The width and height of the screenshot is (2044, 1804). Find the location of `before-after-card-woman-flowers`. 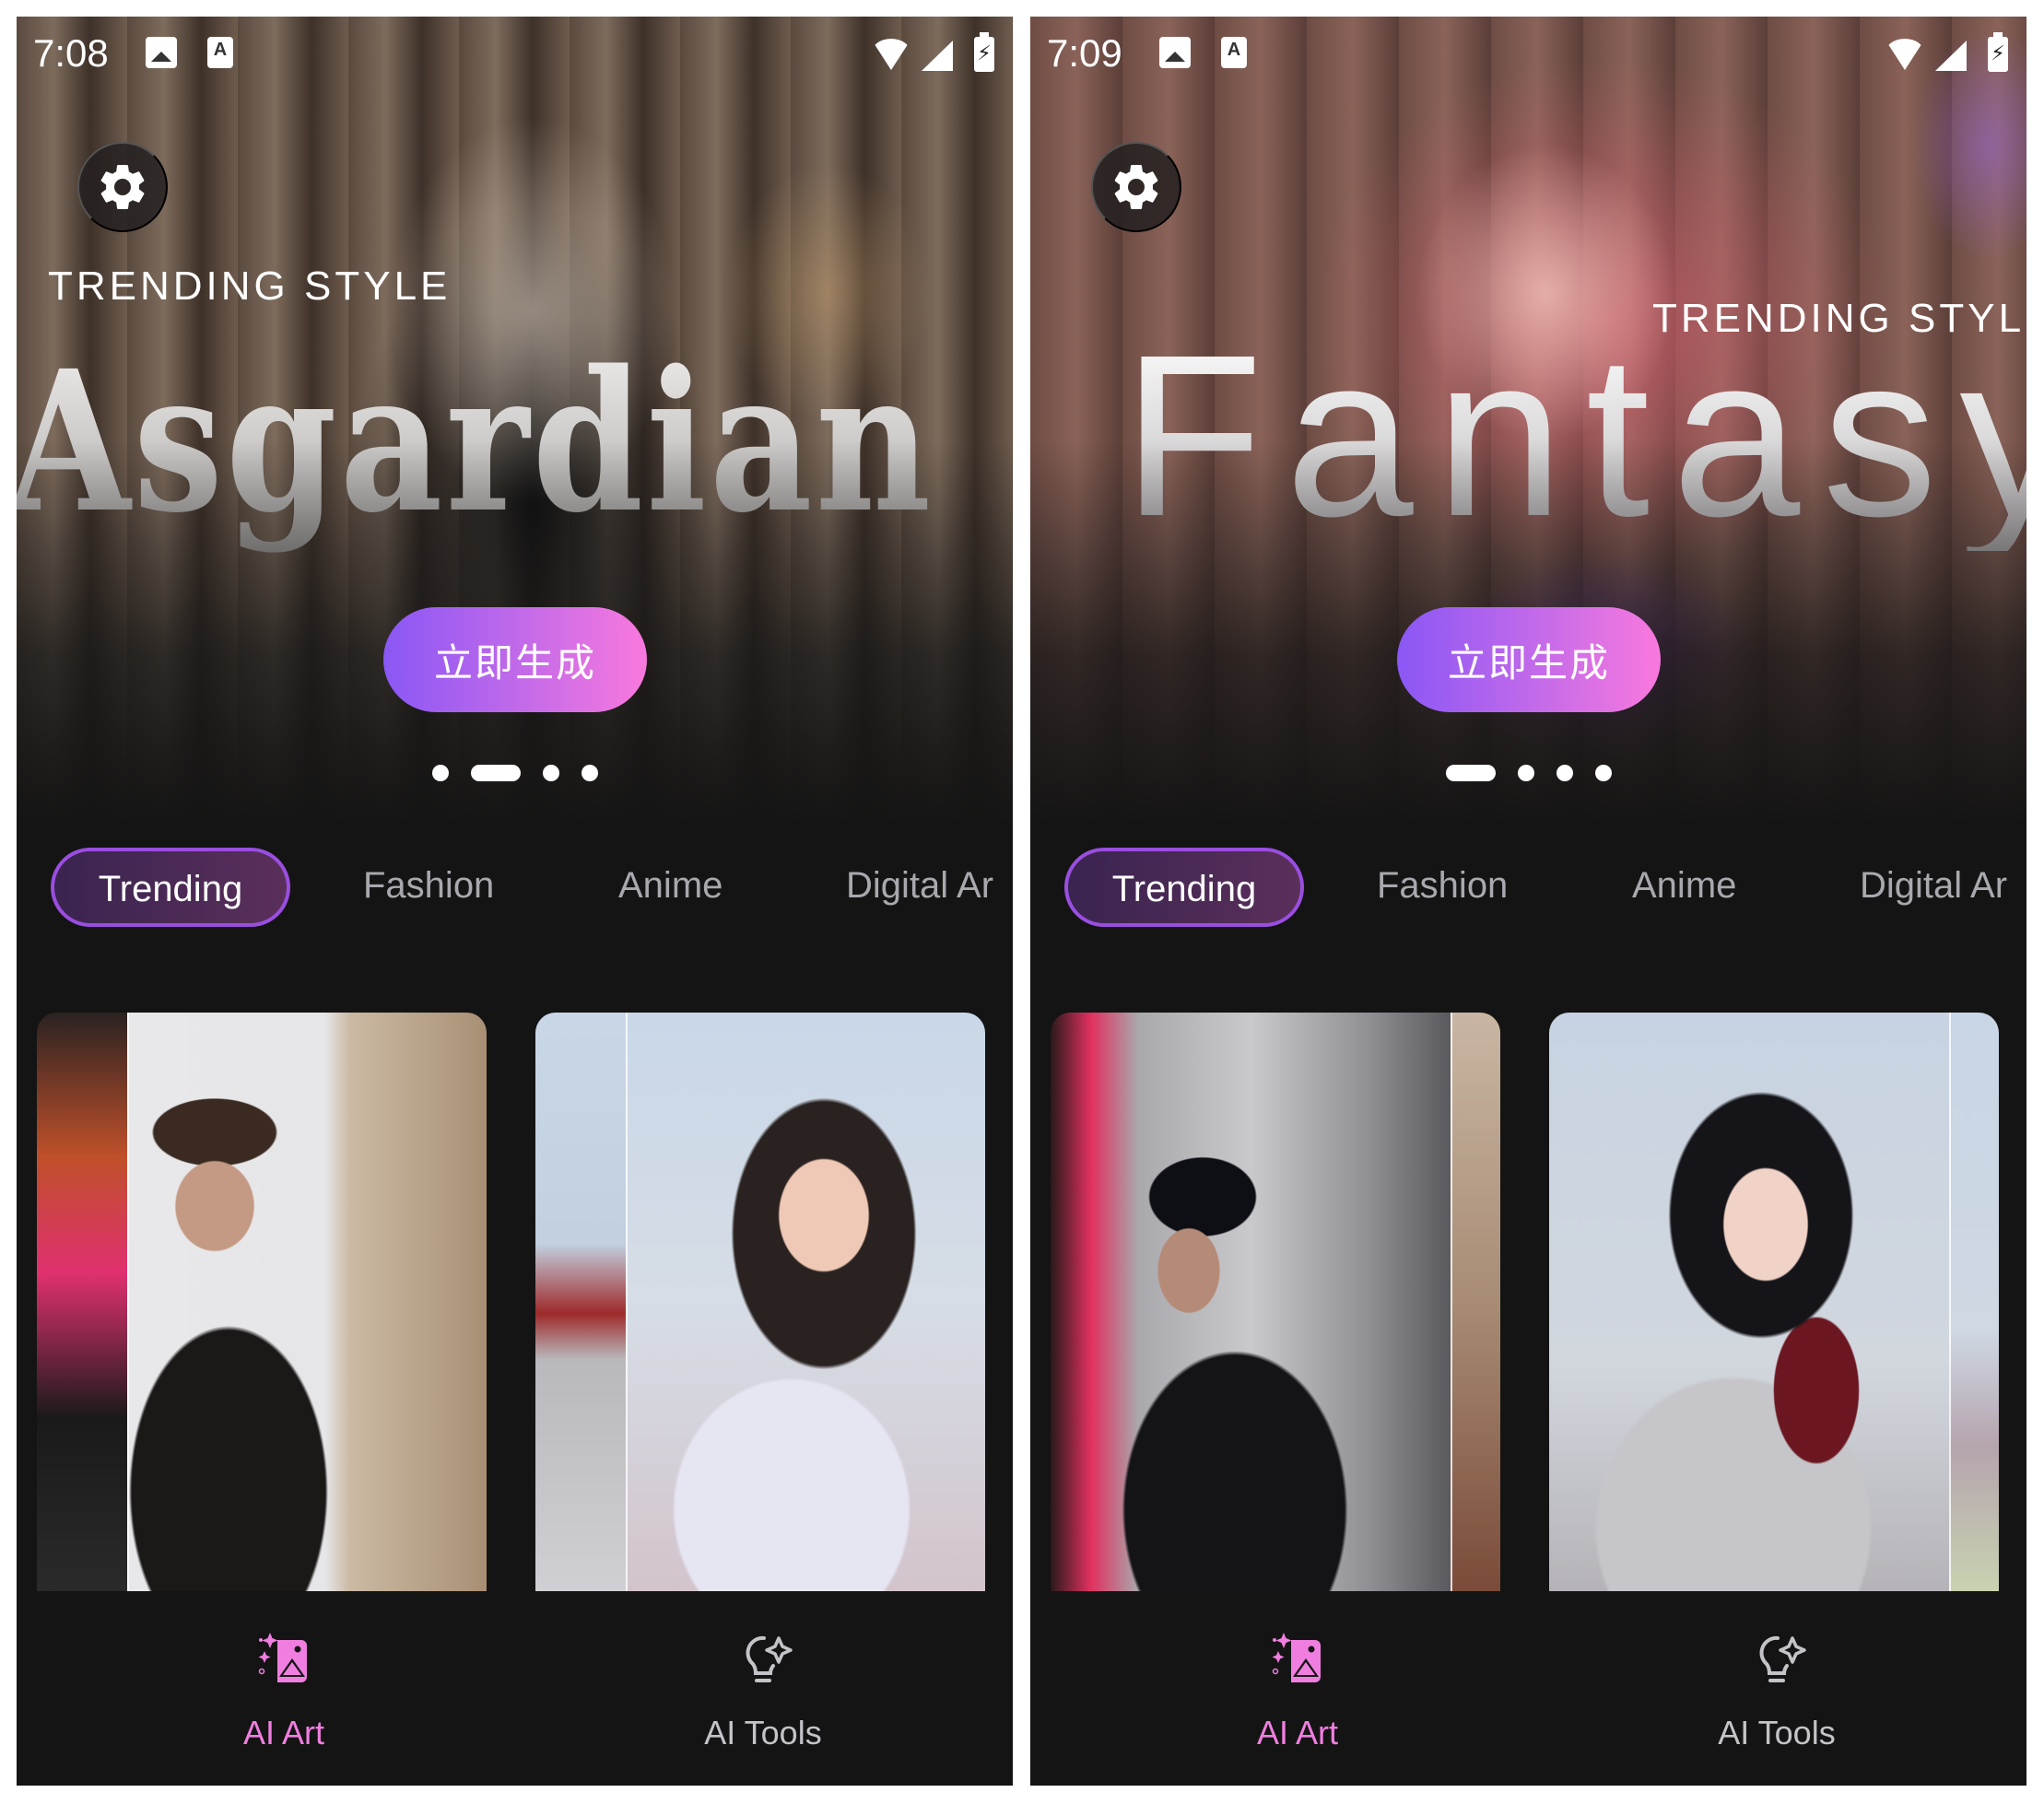

before-after-card-woman-flowers is located at coordinates (760, 1302).